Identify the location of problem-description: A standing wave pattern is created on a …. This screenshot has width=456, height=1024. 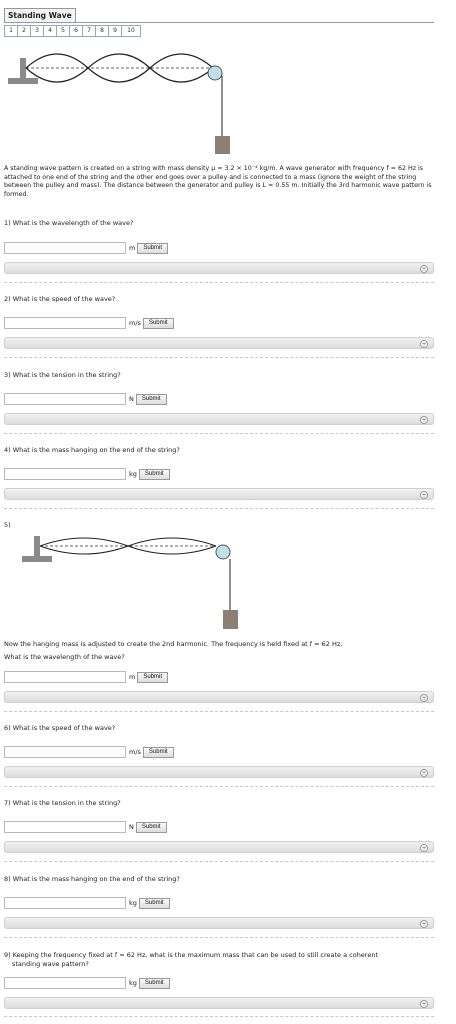
(218, 181).